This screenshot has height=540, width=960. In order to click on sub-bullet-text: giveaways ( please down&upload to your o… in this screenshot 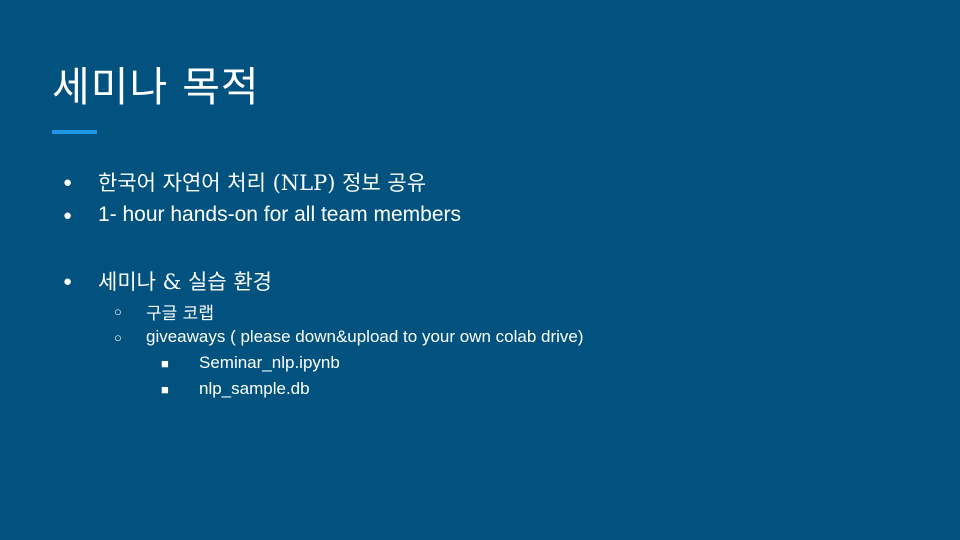, I will do `click(365, 336)`.